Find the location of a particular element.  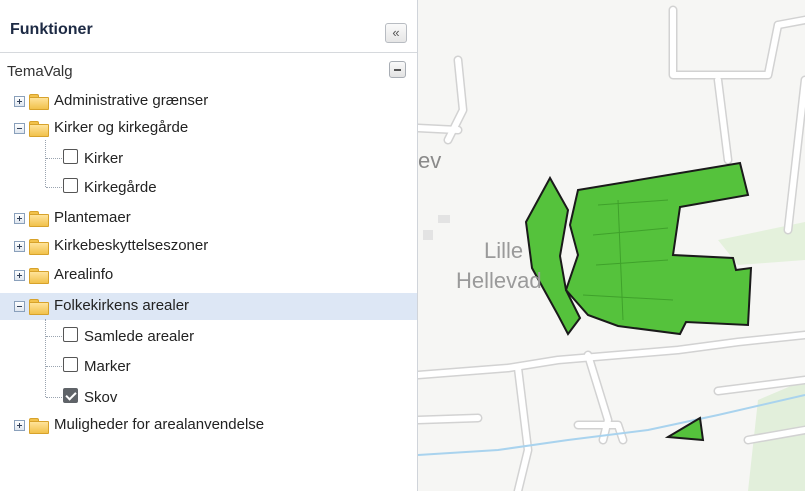

map-label: Lille is located at coordinates (503, 250).